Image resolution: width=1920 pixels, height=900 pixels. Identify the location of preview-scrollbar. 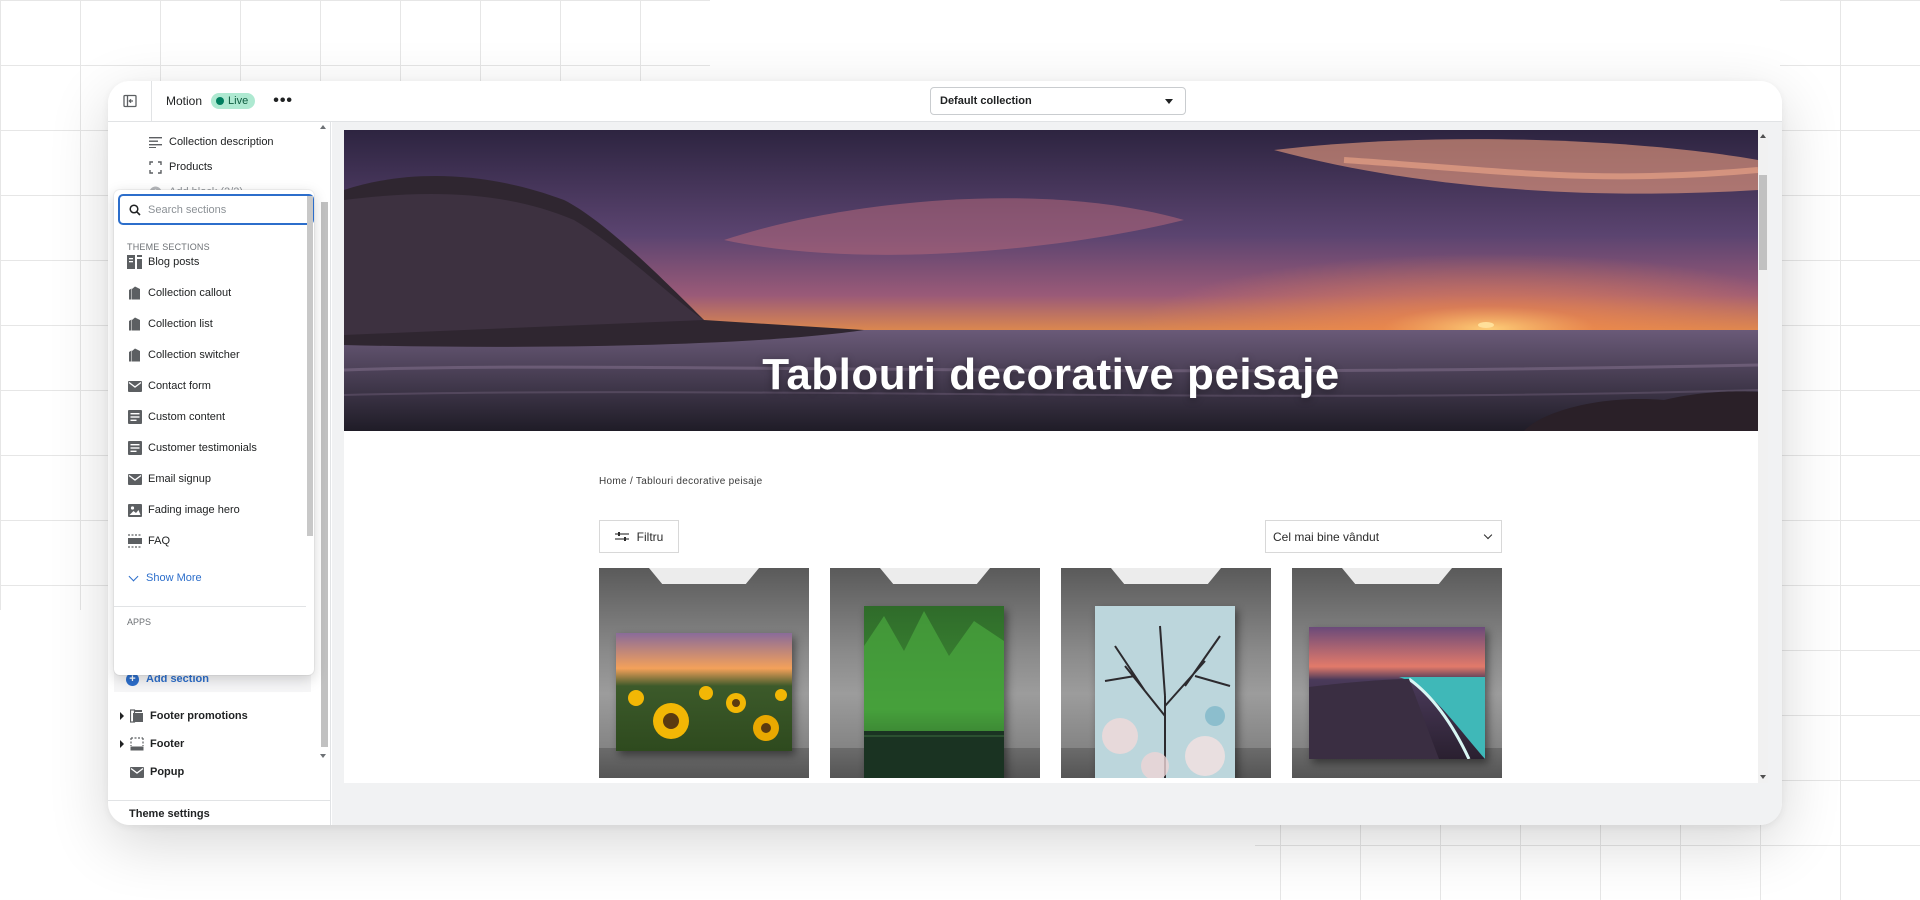
(1763, 456).